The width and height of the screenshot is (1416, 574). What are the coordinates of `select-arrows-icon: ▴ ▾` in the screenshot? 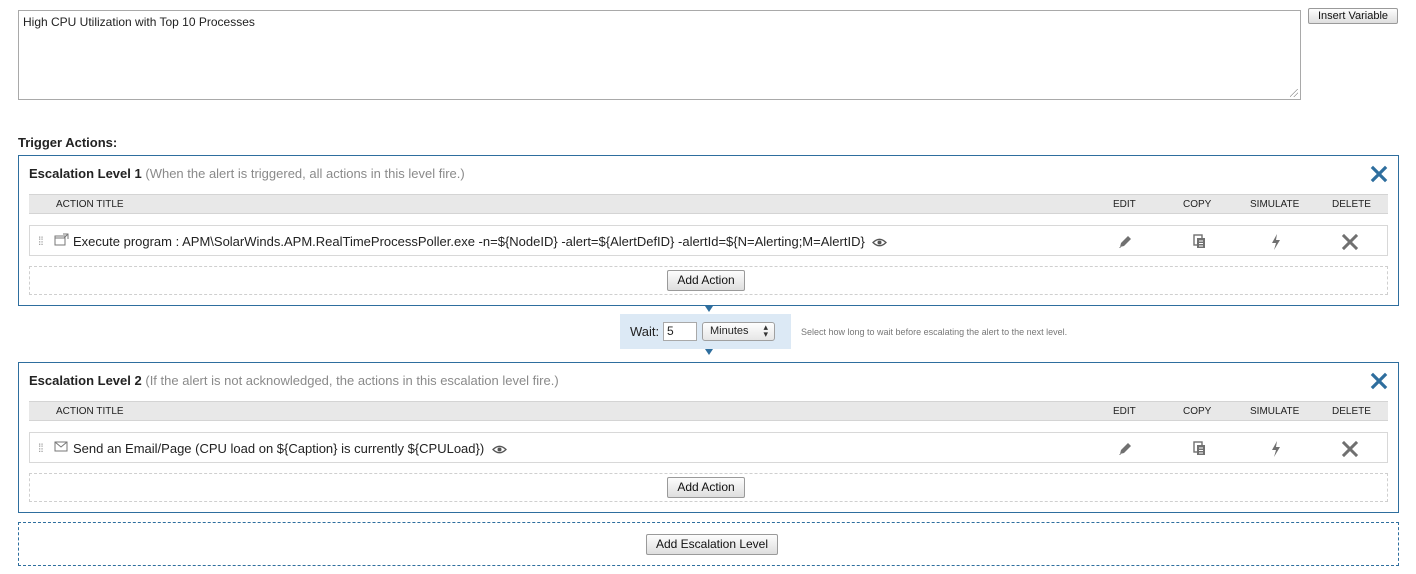 It's located at (765, 330).